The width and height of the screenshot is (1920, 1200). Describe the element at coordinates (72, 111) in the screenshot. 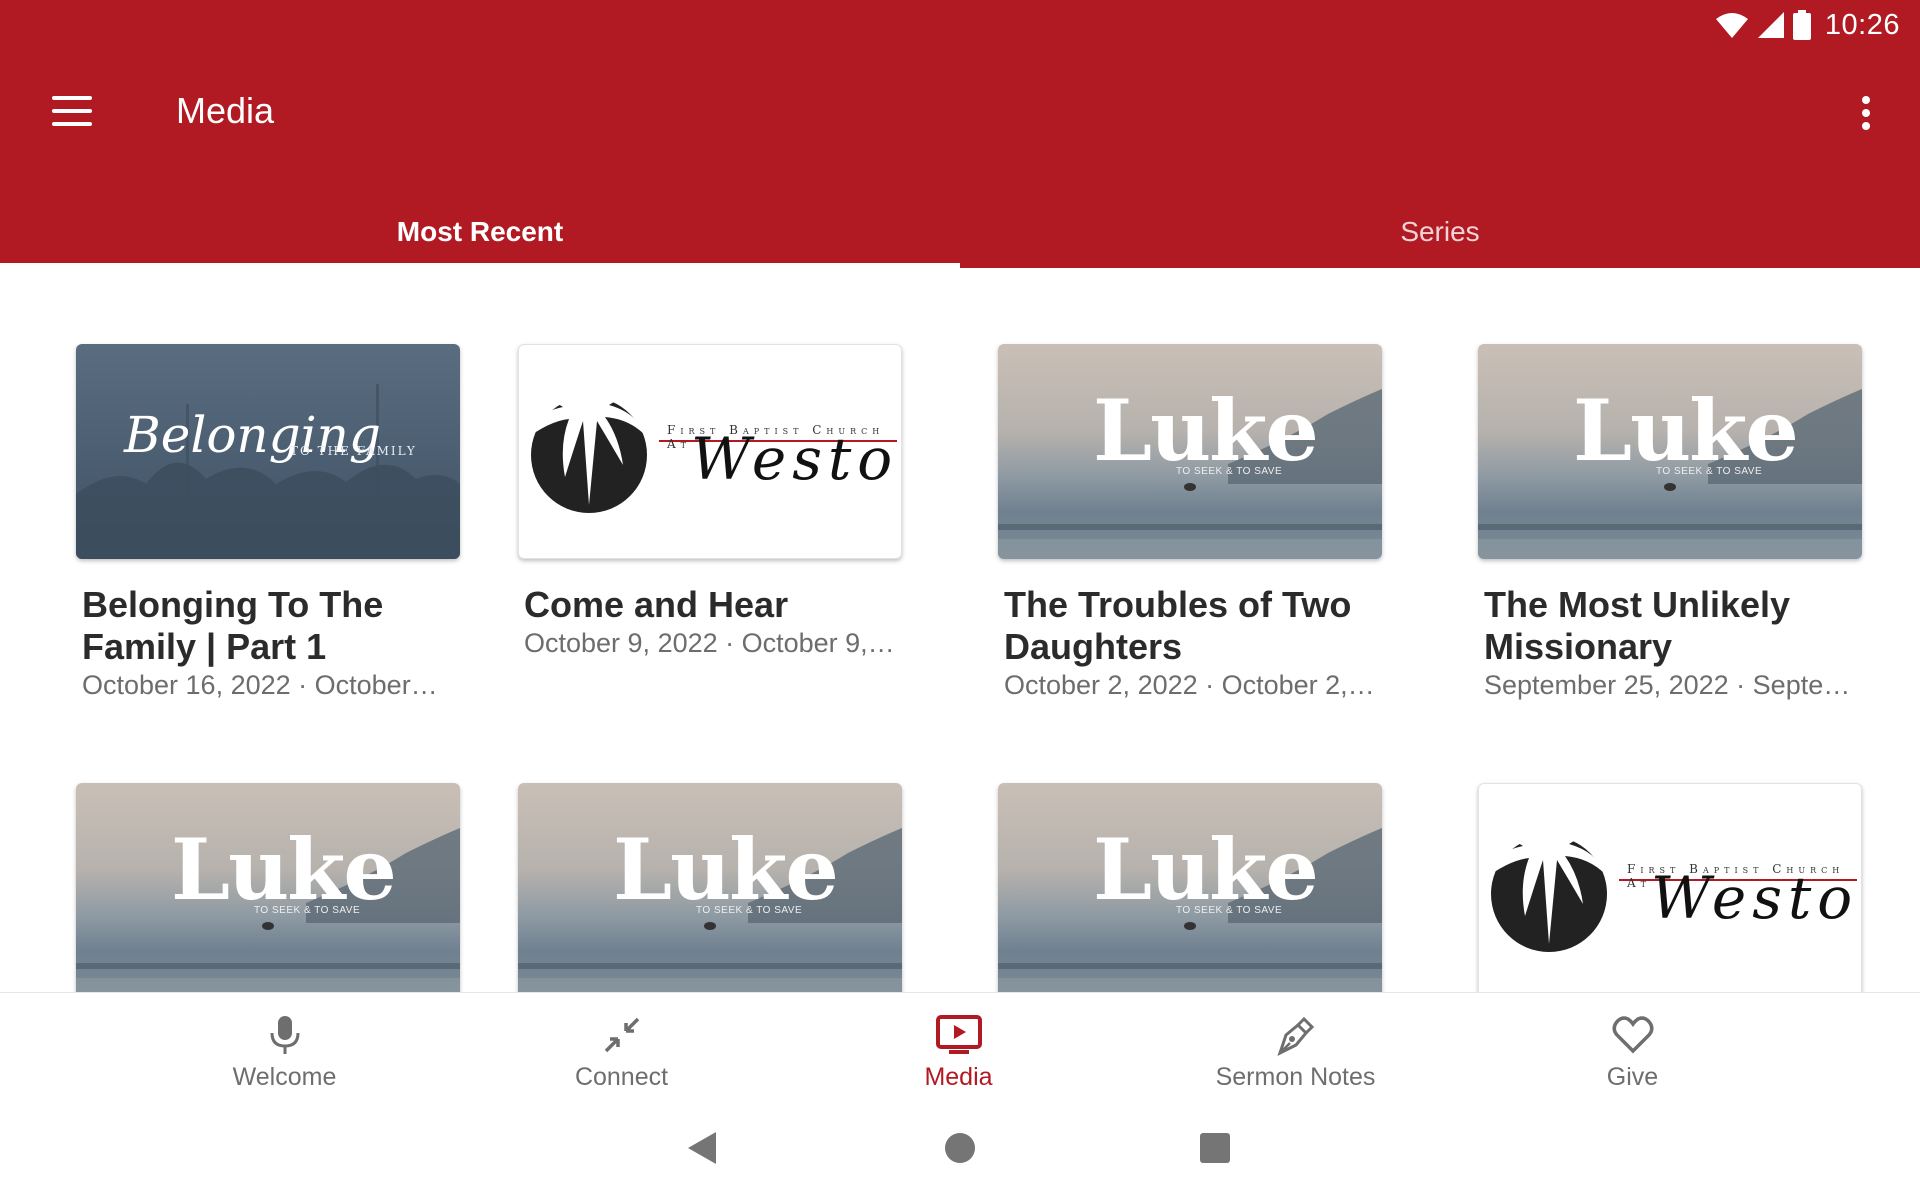

I see `hamburger-menu-icon` at that location.